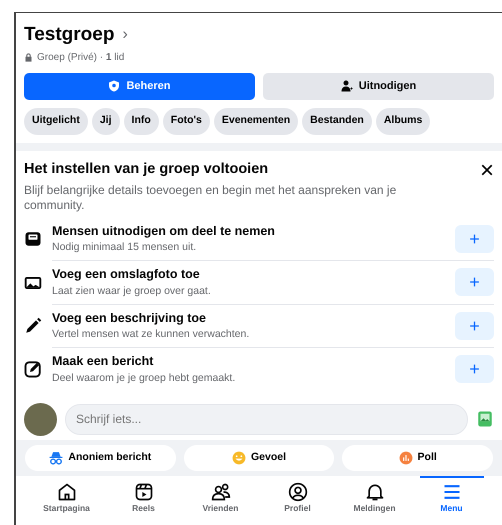 Image resolution: width=502 pixels, height=525 pixels. I want to click on tab-chip: Albums, so click(403, 121).